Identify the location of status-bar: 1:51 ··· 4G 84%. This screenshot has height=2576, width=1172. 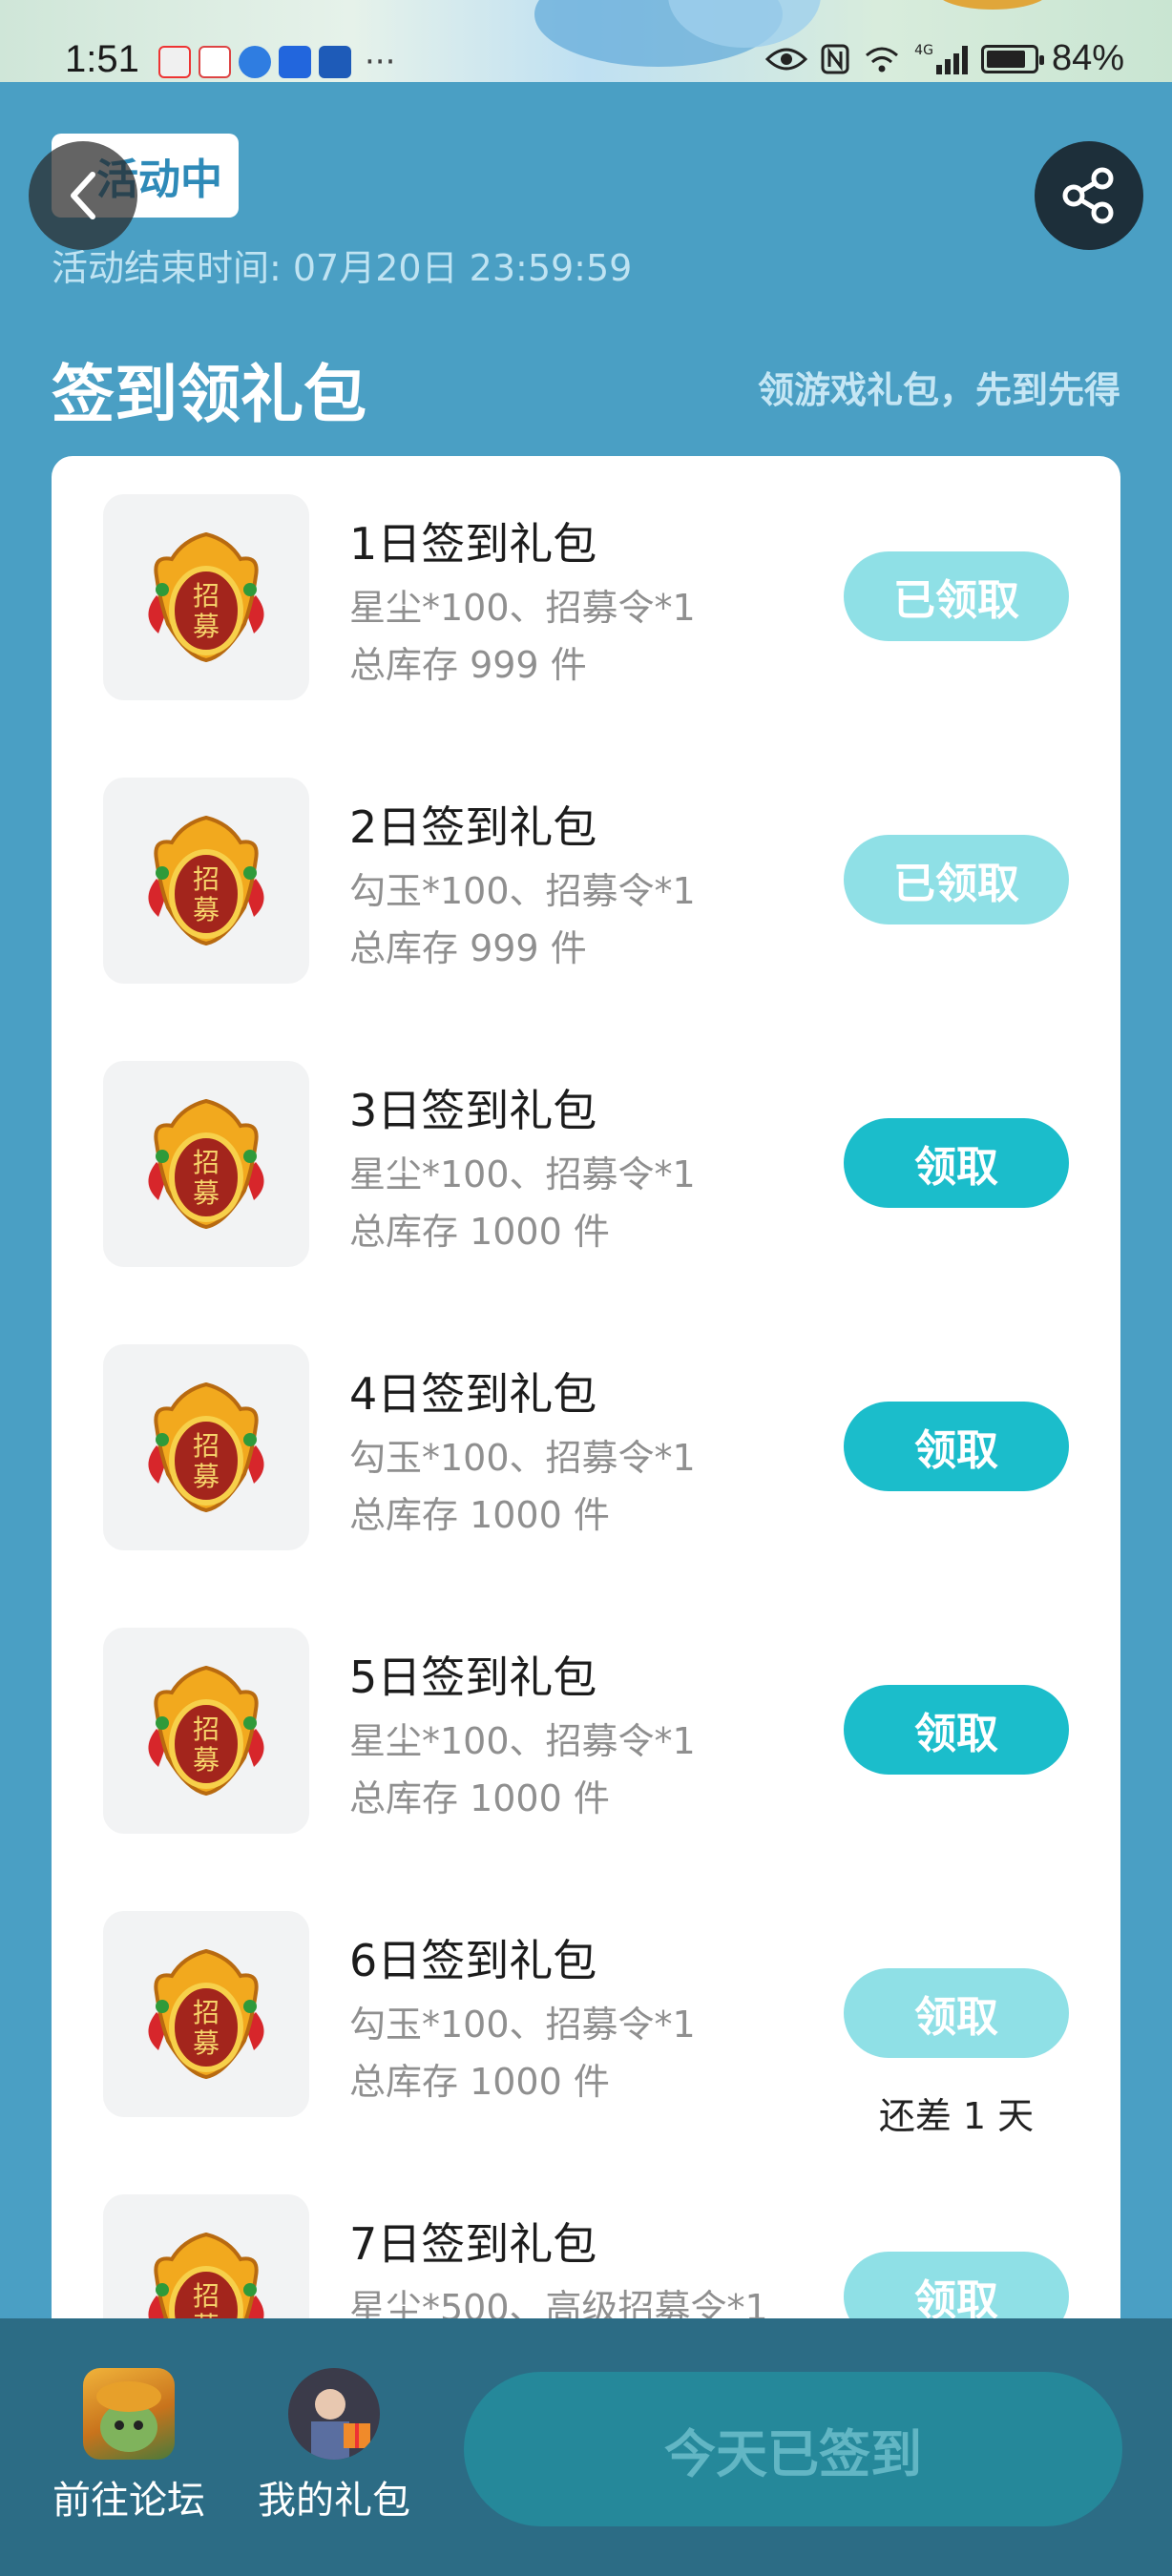
(586, 41).